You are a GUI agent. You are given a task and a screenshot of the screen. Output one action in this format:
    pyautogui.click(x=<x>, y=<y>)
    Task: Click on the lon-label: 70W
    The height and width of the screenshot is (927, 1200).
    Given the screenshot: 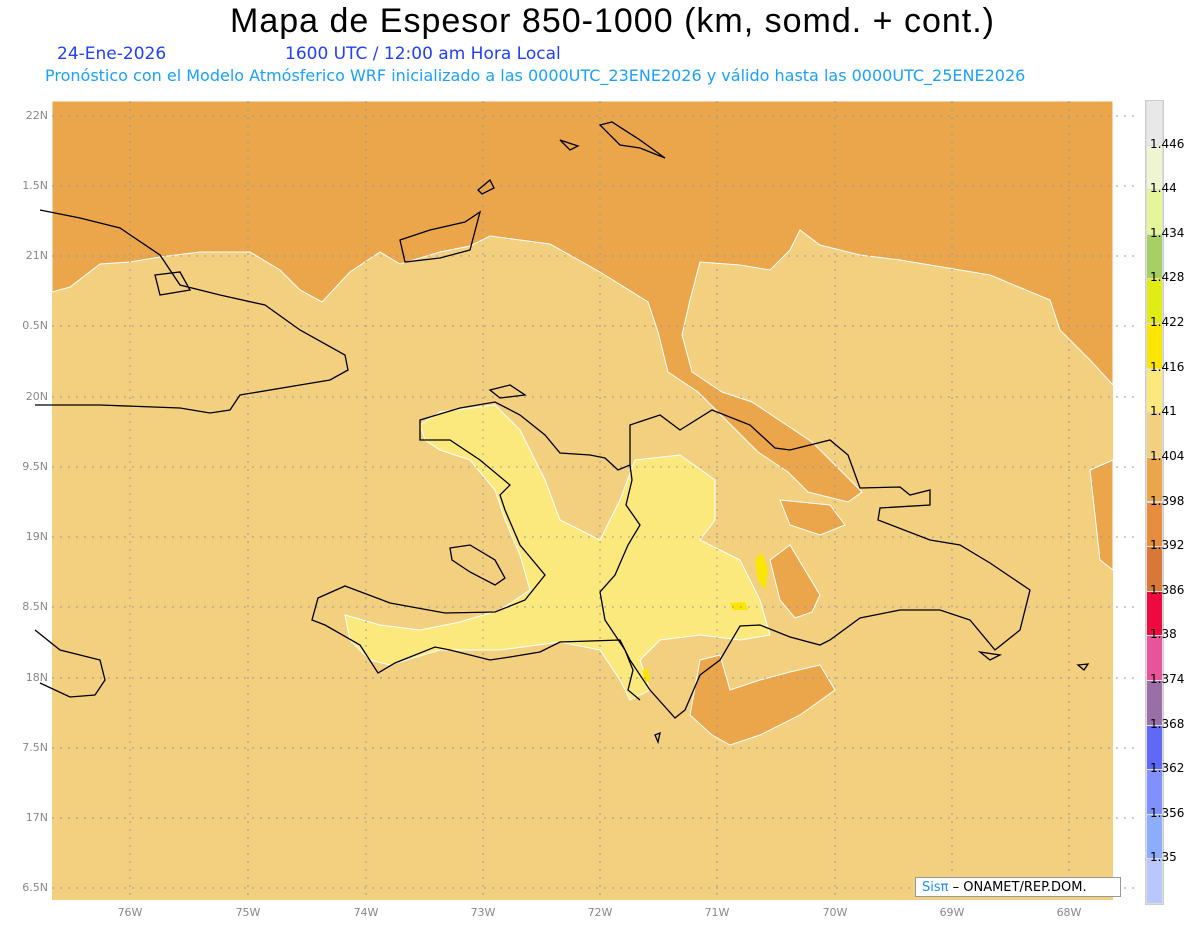 What is the action you would take?
    pyautogui.click(x=835, y=912)
    